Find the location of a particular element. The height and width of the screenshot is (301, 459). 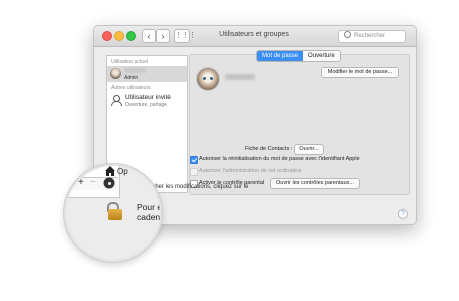

magnified-lock-text: Pour emp cadenas. is located at coordinates (149, 212).